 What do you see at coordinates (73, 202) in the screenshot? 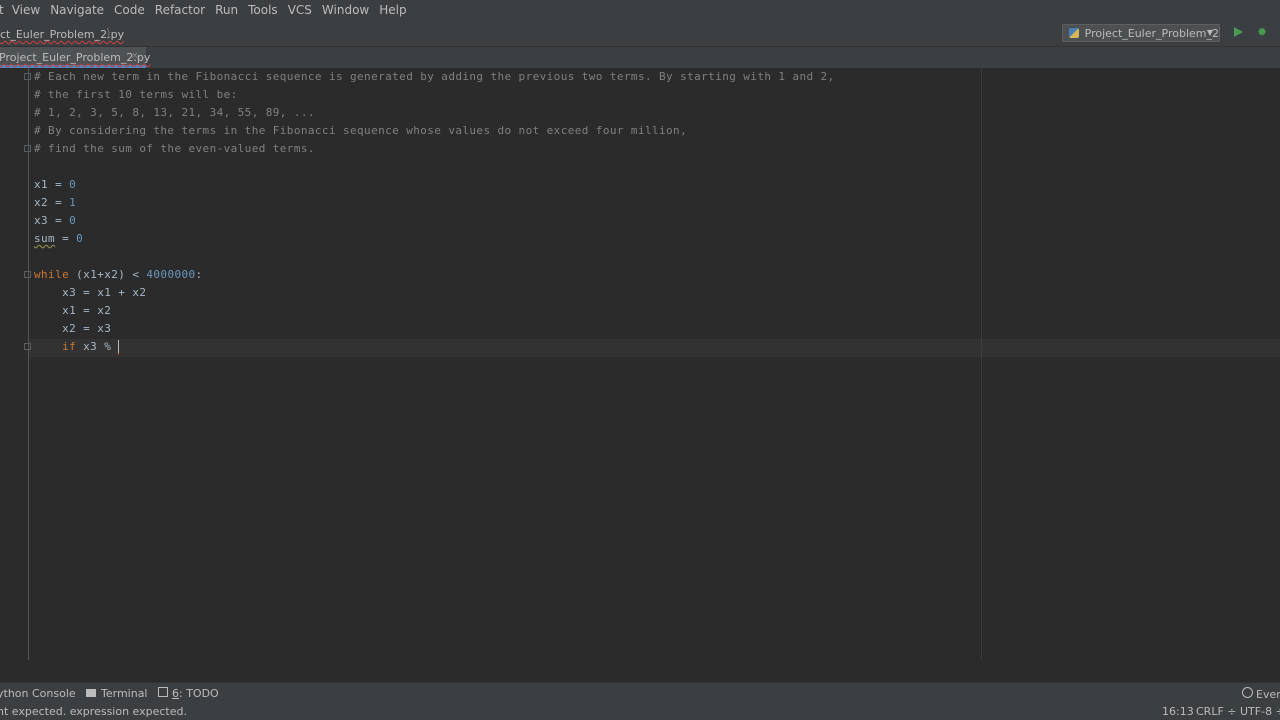
I see `number-literal: 1` at bounding box center [73, 202].